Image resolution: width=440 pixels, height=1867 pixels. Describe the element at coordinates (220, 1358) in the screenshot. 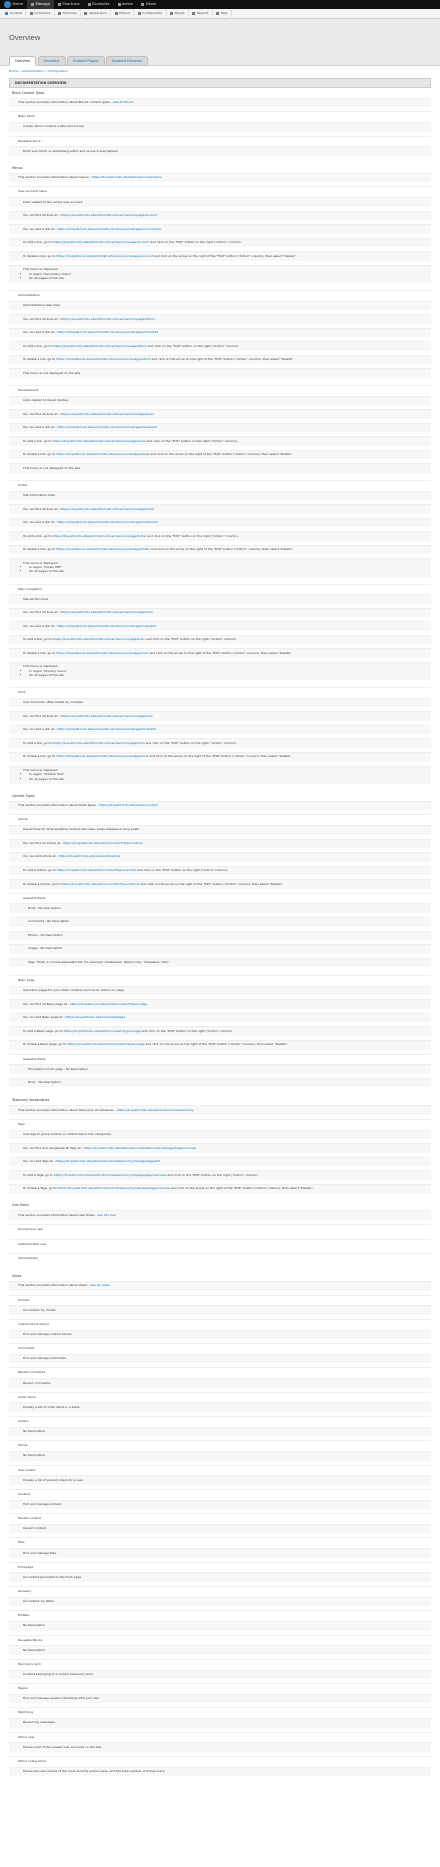

I see `view-description: Find and manage comments.` at that location.